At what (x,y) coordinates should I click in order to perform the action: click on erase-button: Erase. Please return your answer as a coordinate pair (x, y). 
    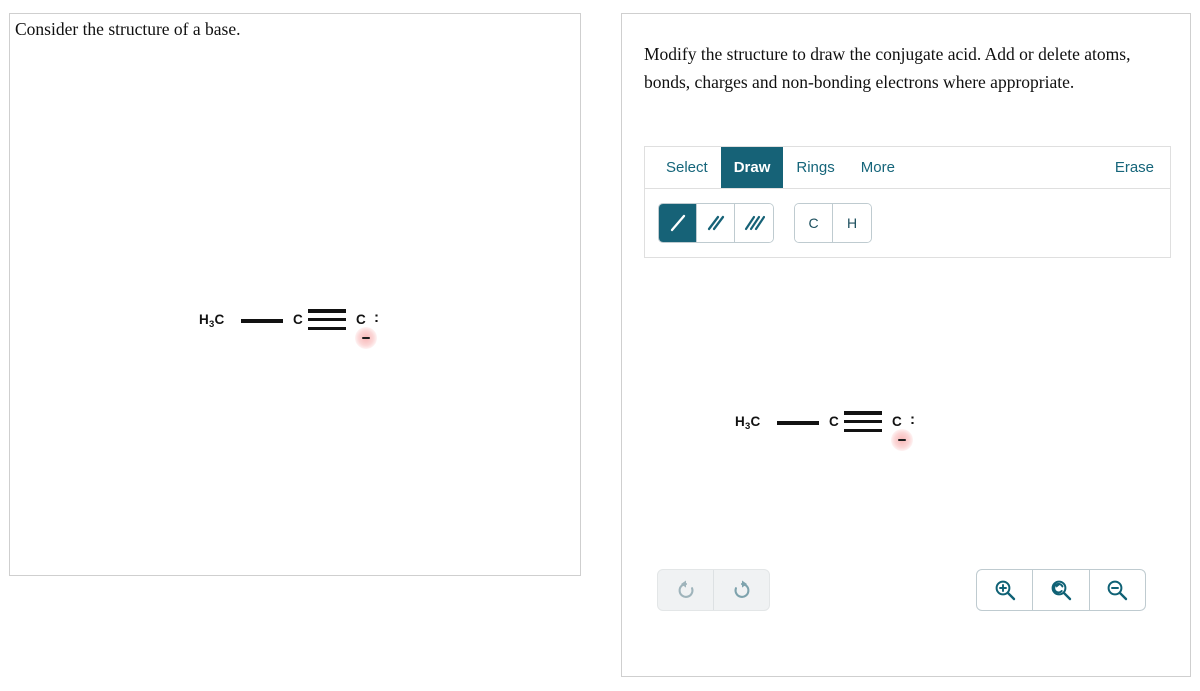
    Looking at the image, I should click on (1136, 167).